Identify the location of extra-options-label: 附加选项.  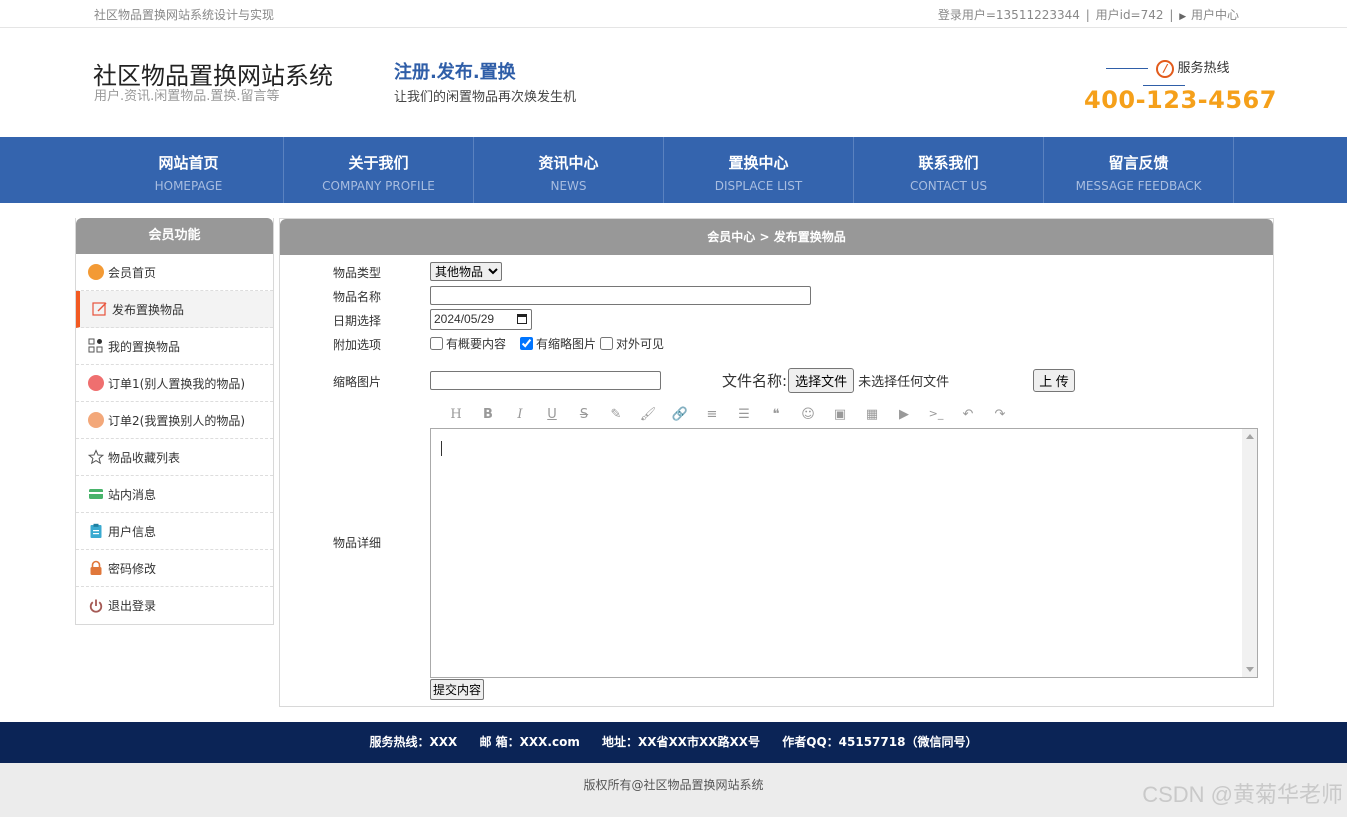
(357, 345).